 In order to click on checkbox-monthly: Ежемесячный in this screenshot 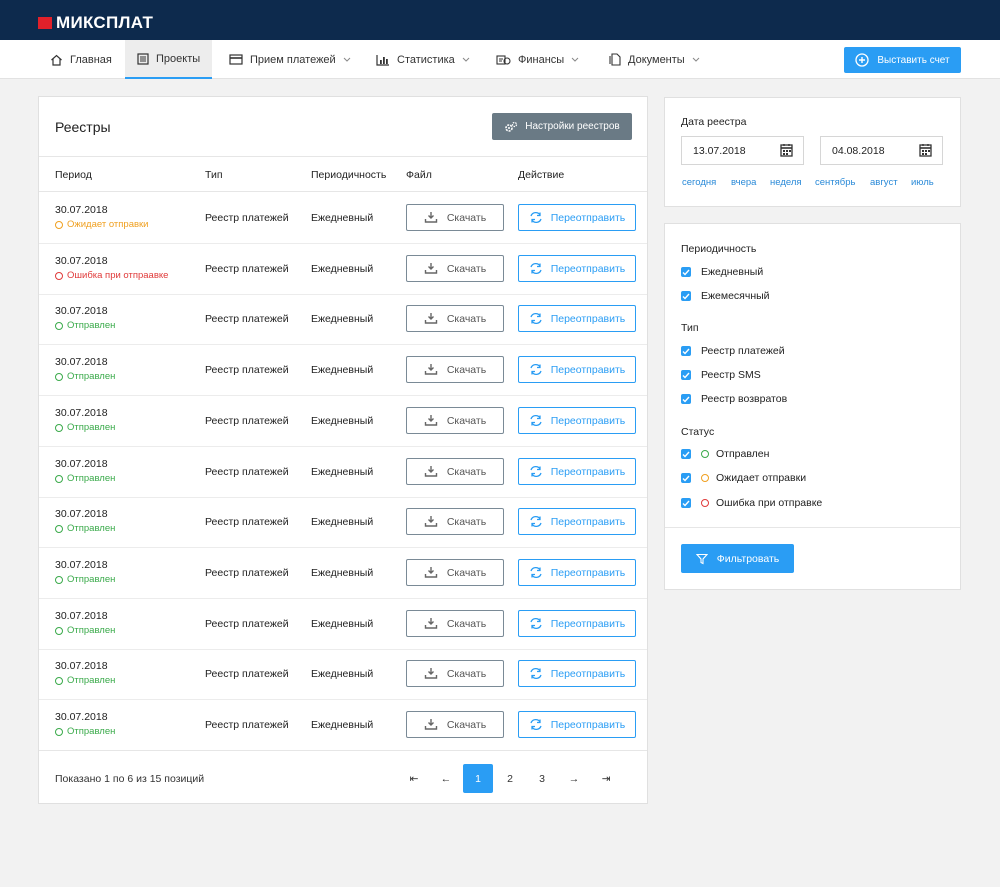, I will do `click(725, 296)`.